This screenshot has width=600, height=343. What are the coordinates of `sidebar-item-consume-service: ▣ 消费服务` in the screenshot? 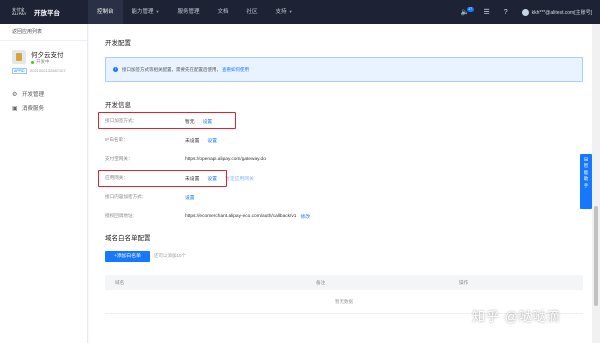 It's located at (43, 108).